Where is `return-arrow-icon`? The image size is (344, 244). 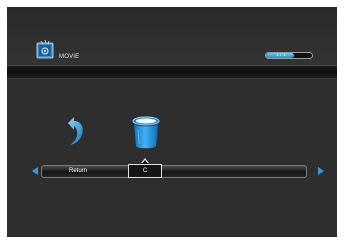
return-arrow-icon is located at coordinates (76, 131).